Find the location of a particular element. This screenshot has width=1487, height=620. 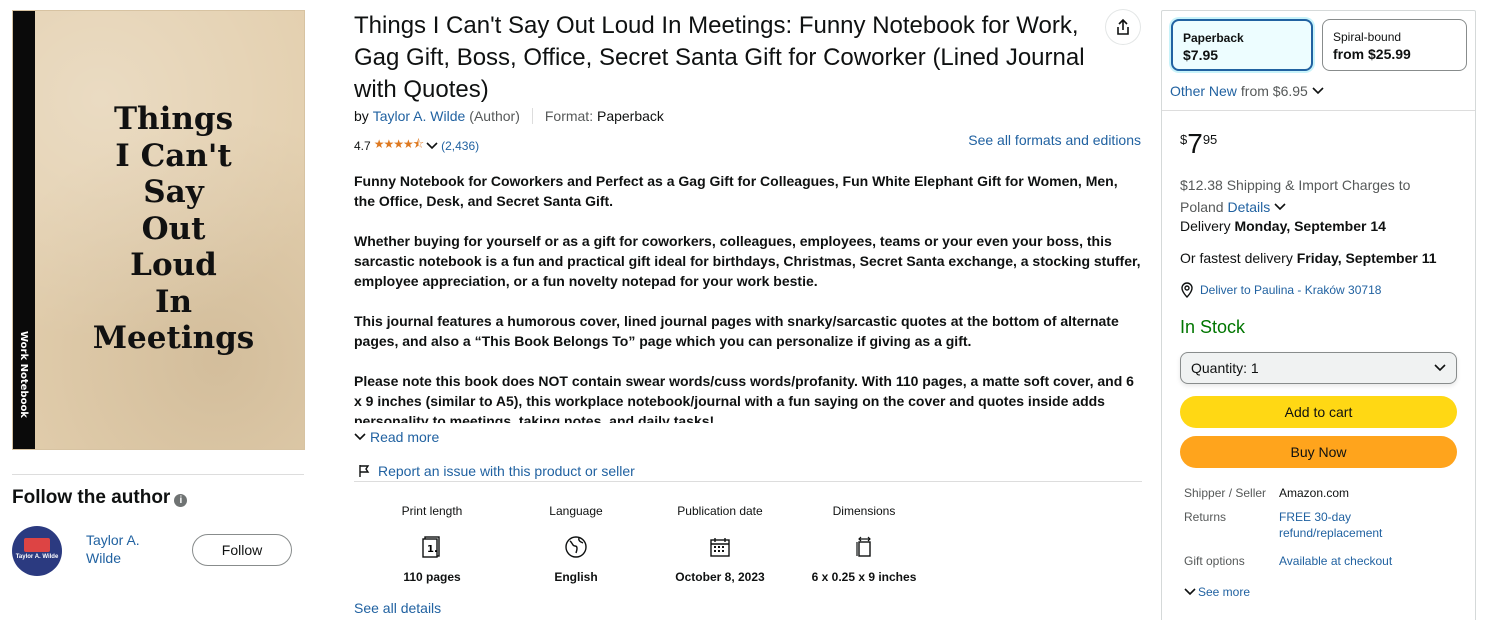

author-avatar: Taylor A. Wilde is located at coordinates (37, 551).